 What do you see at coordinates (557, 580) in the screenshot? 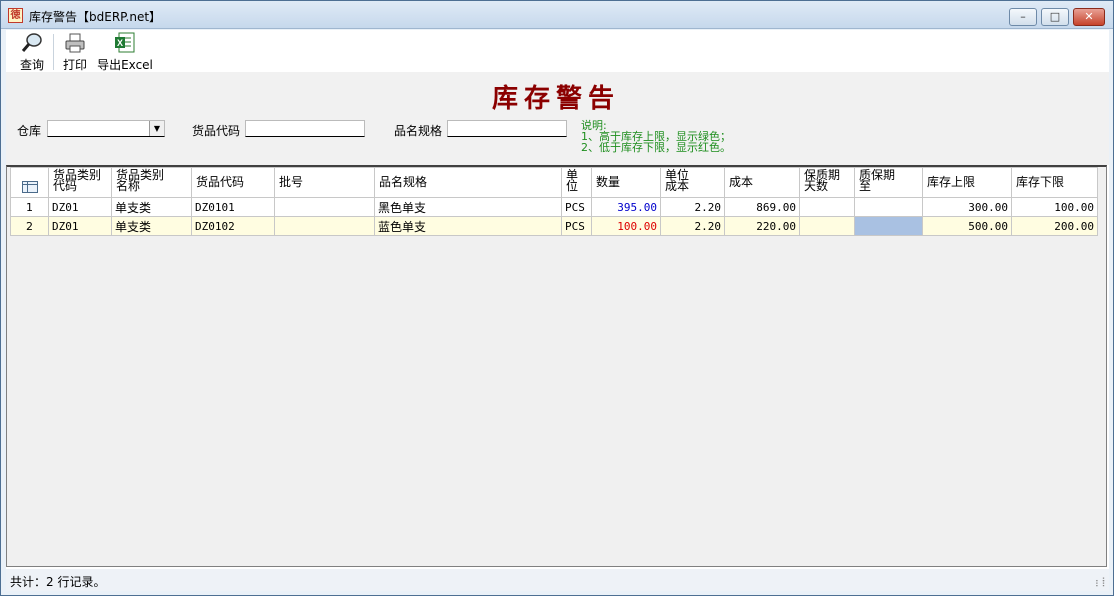
I see `status-bar: 共计：2 行记录。 ⠄⠆ ⠆⠇` at bounding box center [557, 580].